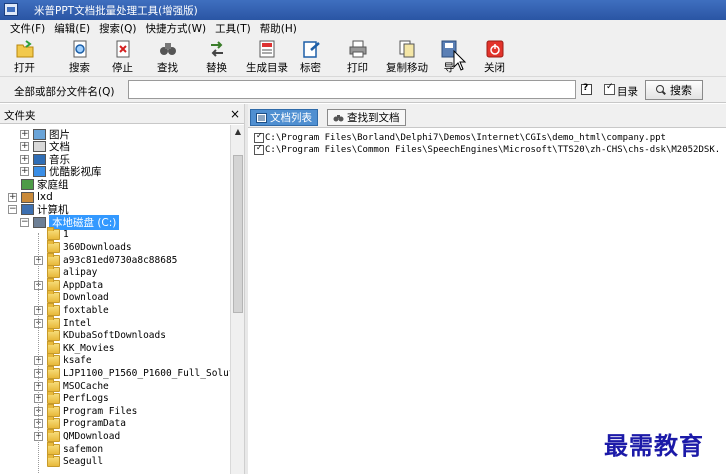  What do you see at coordinates (122, 68) in the screenshot?
I see `toolbar-button-label: 停止` at bounding box center [122, 68].